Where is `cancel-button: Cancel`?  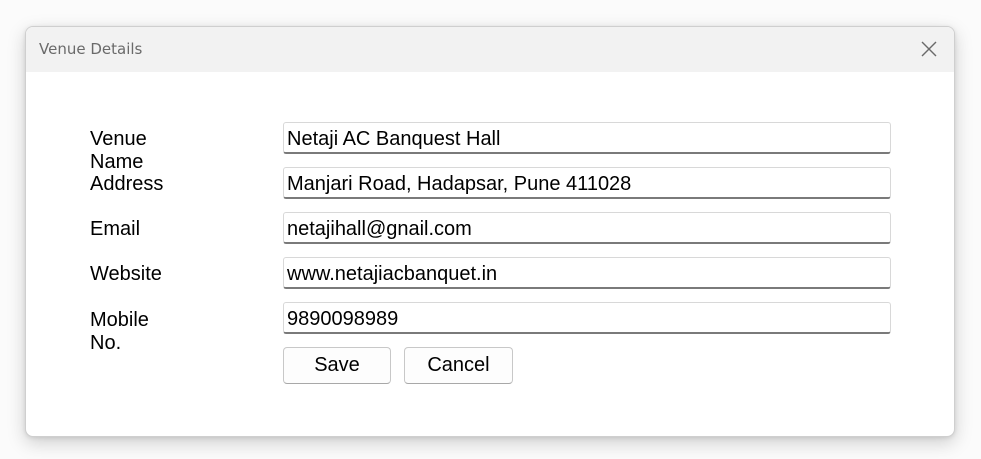
cancel-button: Cancel is located at coordinates (458, 365).